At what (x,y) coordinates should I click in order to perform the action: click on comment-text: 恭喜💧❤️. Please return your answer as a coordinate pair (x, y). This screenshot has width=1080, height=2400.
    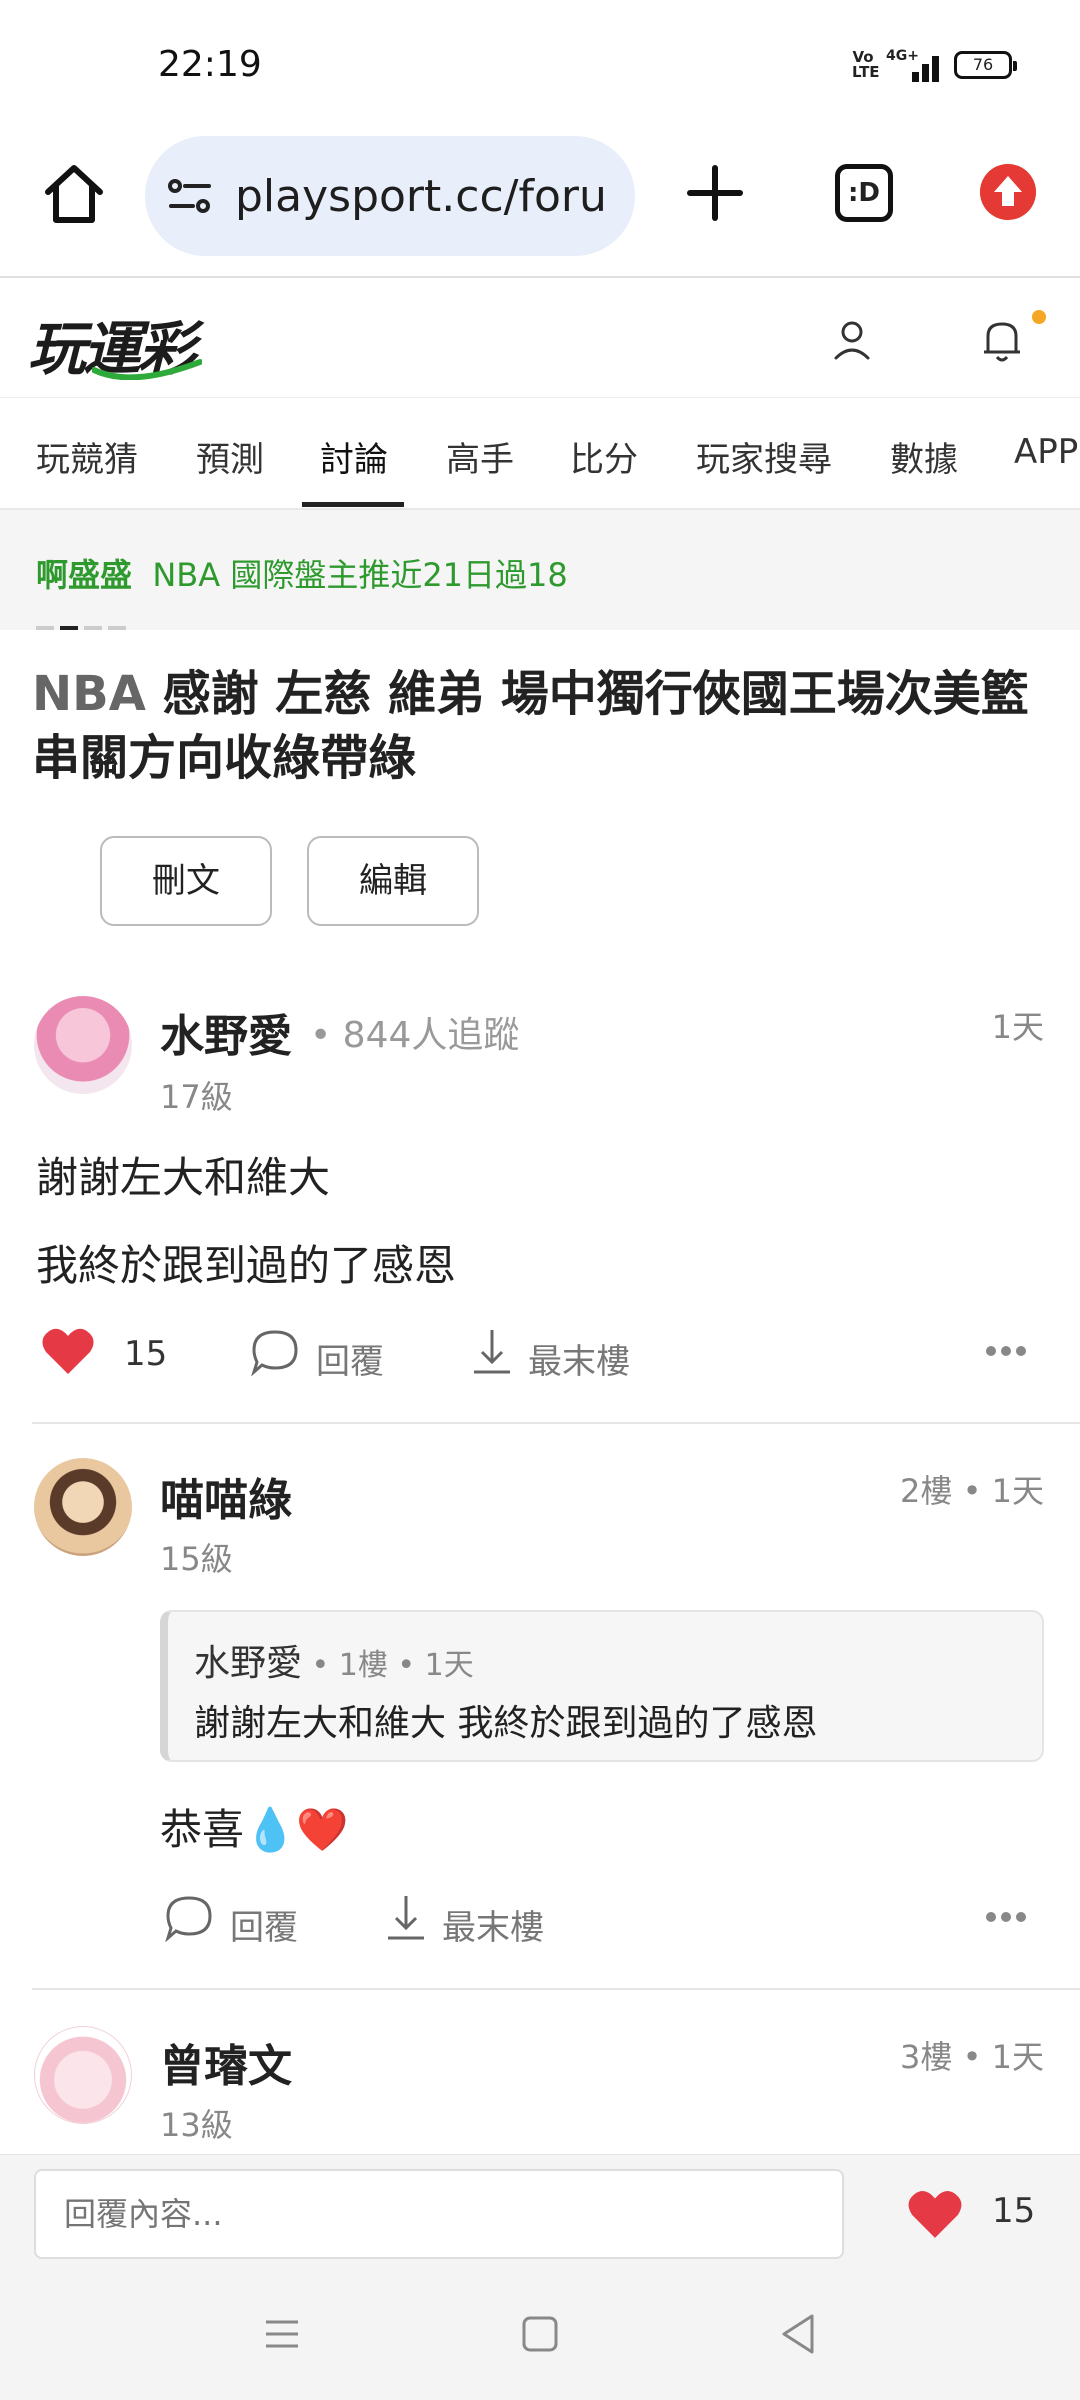
    Looking at the image, I should click on (254, 1829).